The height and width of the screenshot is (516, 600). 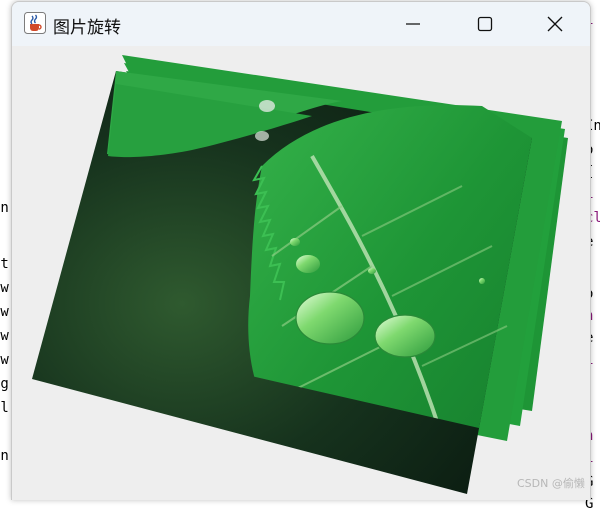 I want to click on minimize-icon, so click(x=413, y=24).